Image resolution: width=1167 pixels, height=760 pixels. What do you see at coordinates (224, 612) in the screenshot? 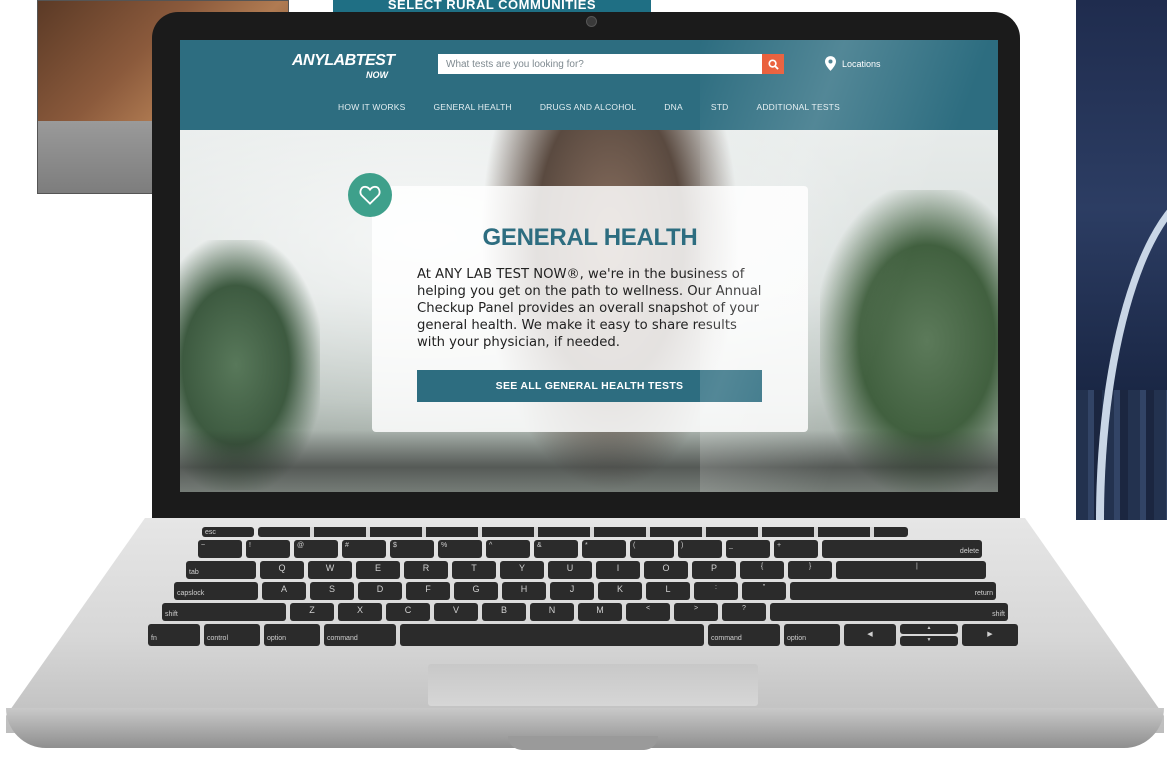
I see `key-shift-left: shift` at bounding box center [224, 612].